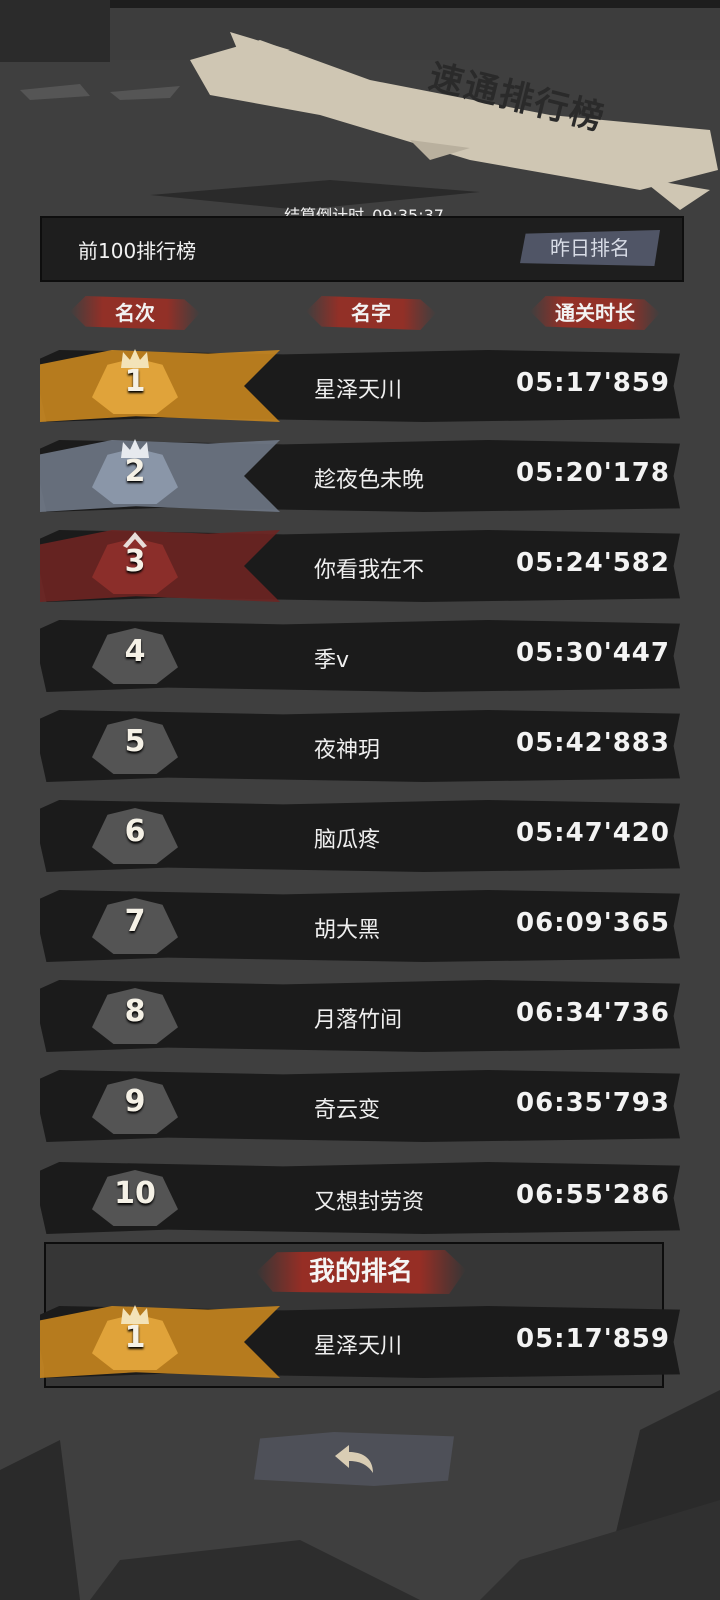  What do you see at coordinates (369, 1202) in the screenshot?
I see `player-name: 又想封劳资` at bounding box center [369, 1202].